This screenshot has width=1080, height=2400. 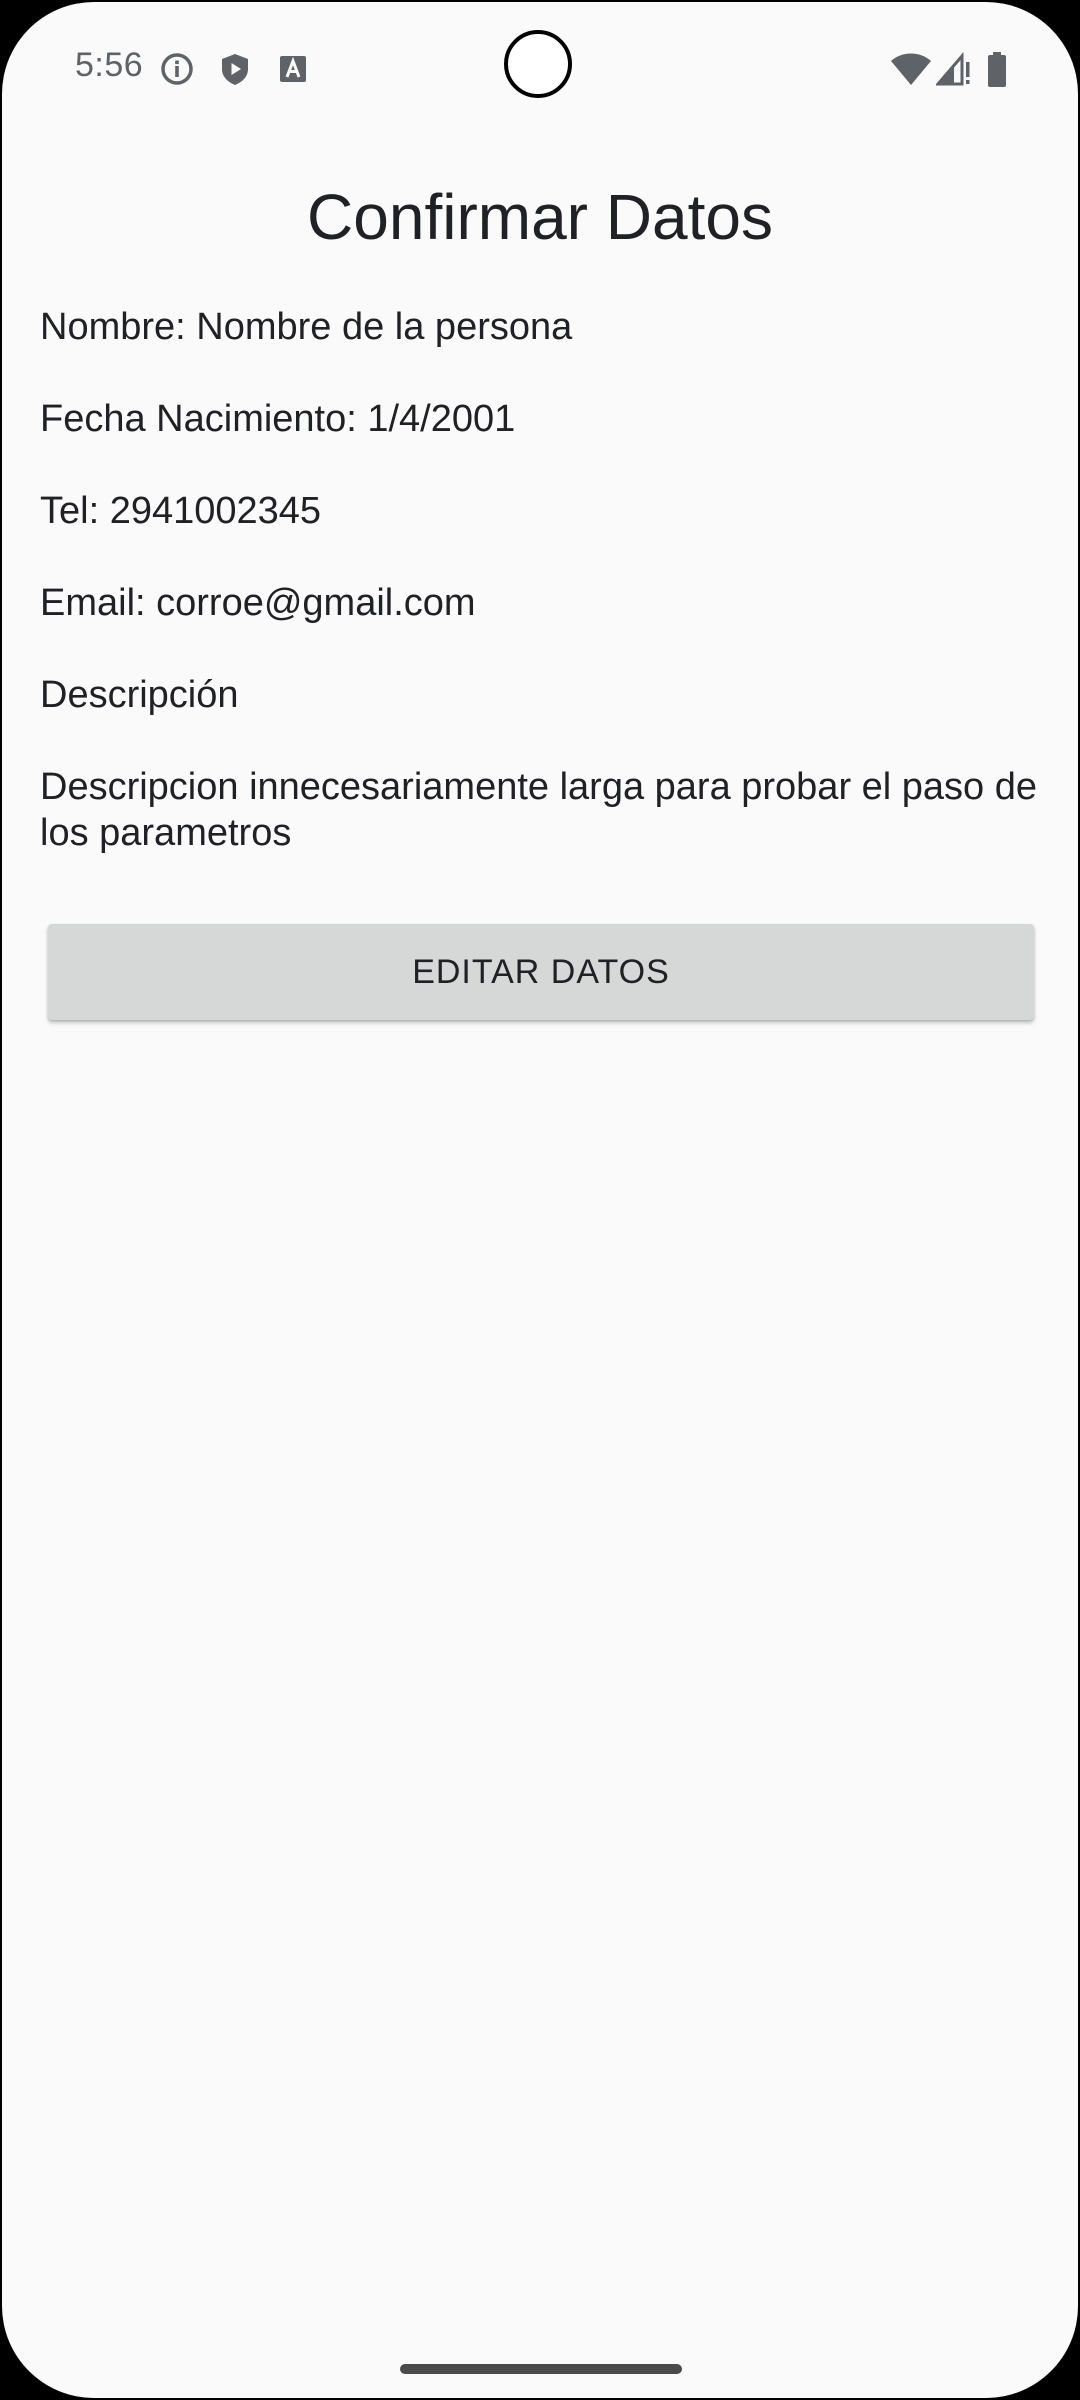 I want to click on info-icon, so click(x=177, y=69).